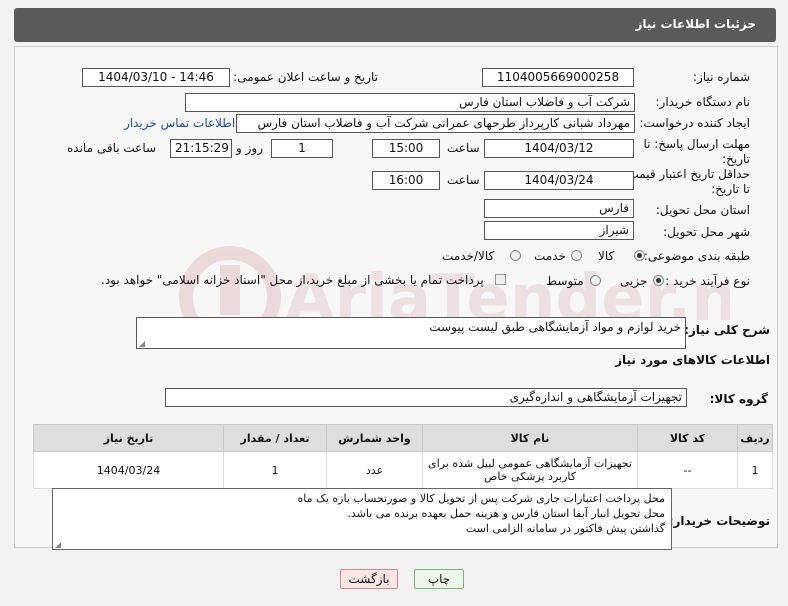 The image size is (788, 606). What do you see at coordinates (559, 230) in the screenshot?
I see `delivery-city-field: شیراز` at bounding box center [559, 230].